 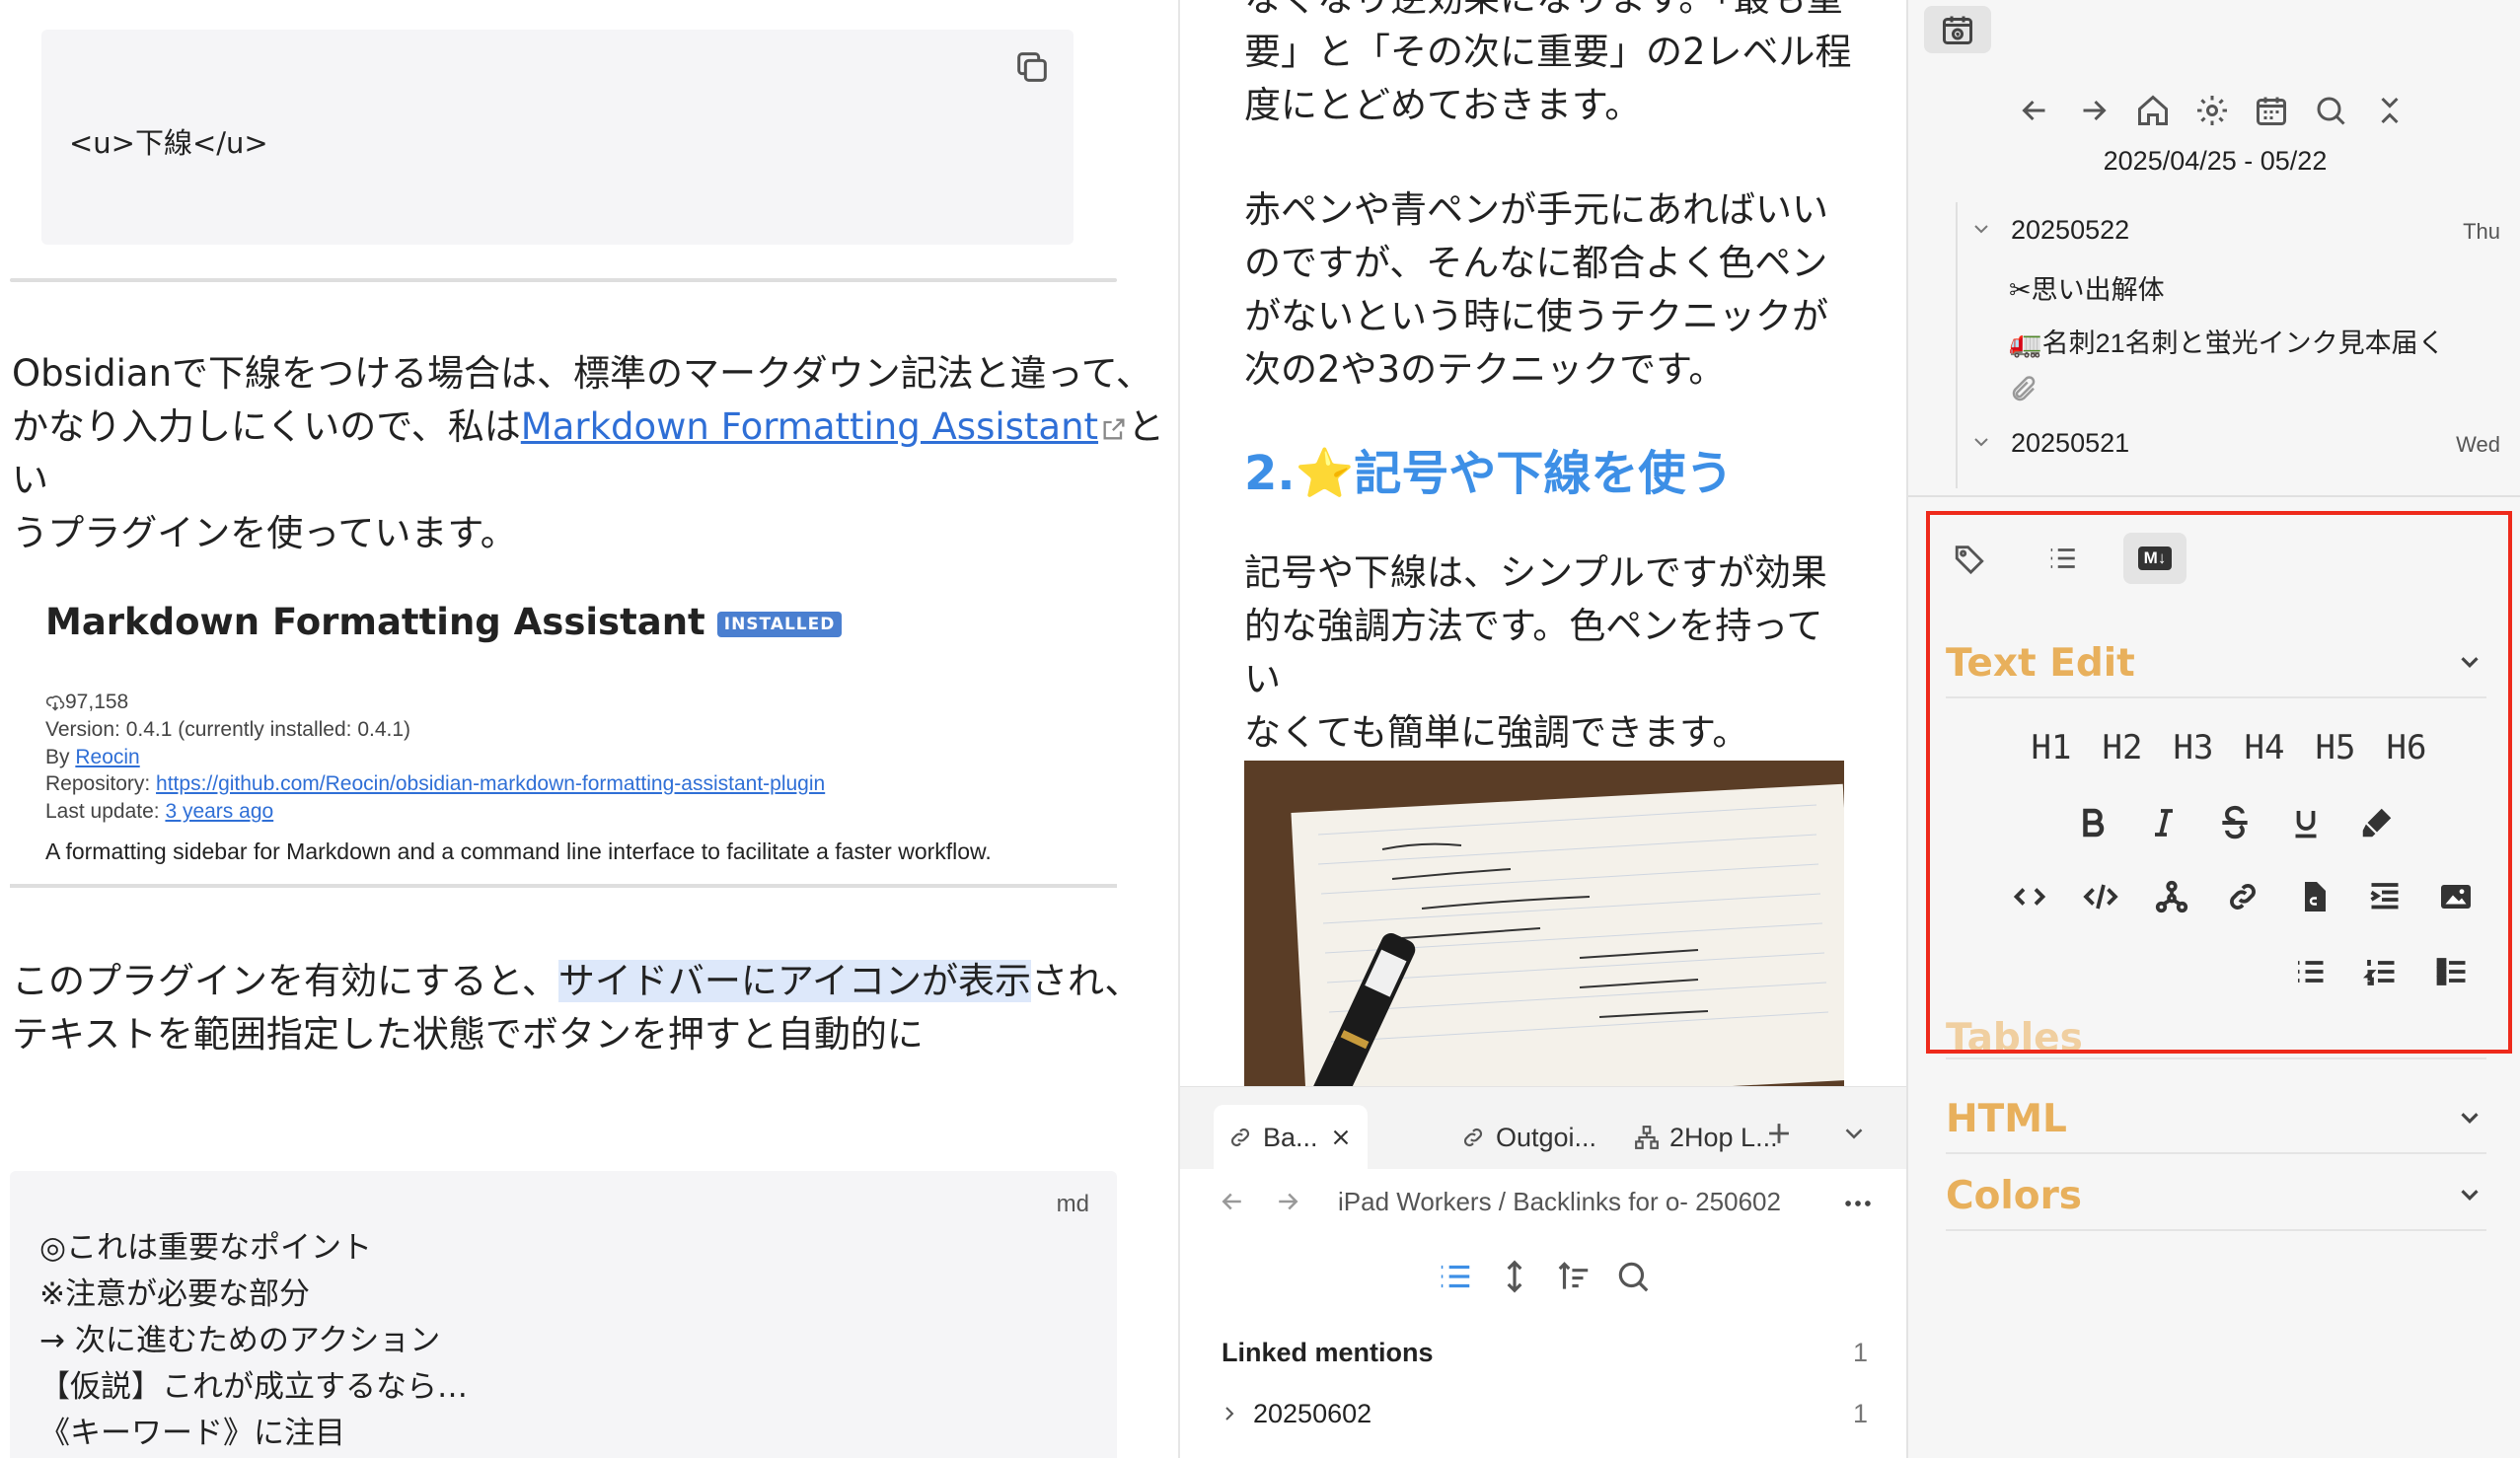 What do you see at coordinates (2222, 1196) in the screenshot?
I see `section-colors: Colors` at bounding box center [2222, 1196].